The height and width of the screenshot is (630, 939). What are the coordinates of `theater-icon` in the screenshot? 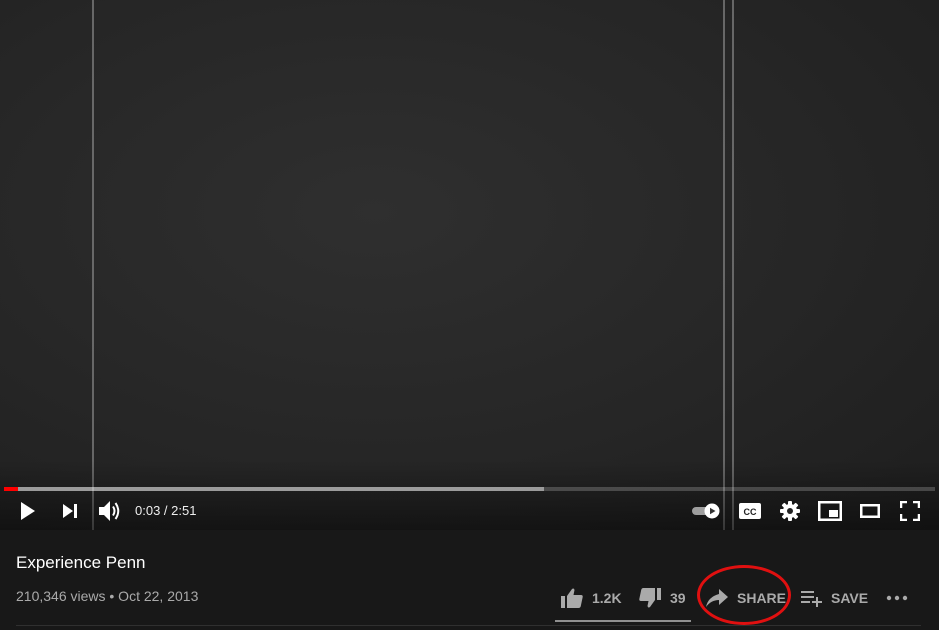 It's located at (870, 511).